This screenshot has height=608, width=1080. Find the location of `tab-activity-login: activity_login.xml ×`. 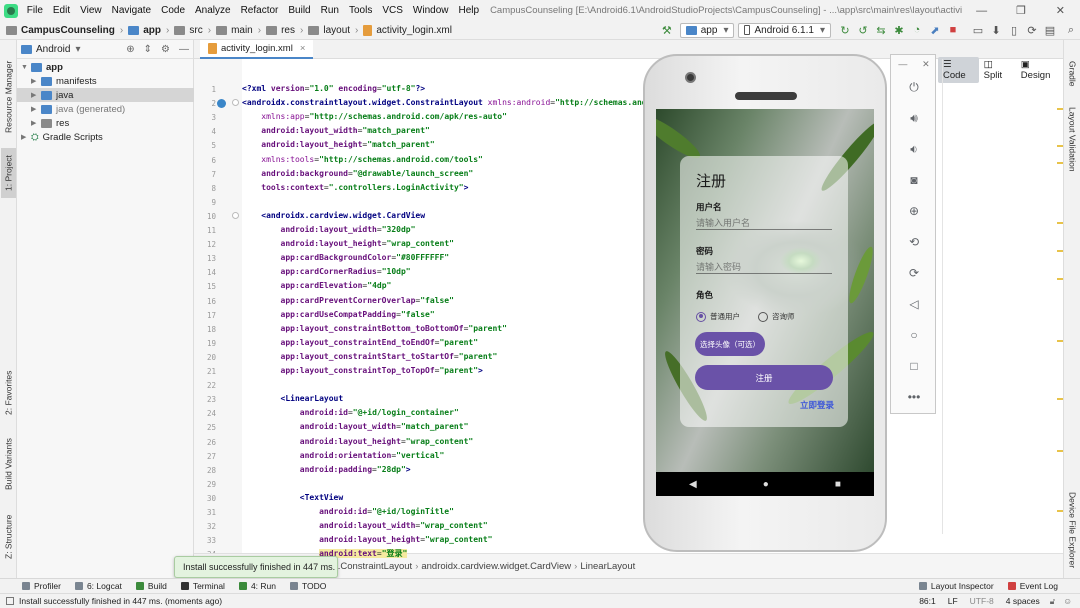

tab-activity-login: activity_login.xml × is located at coordinates (257, 49).